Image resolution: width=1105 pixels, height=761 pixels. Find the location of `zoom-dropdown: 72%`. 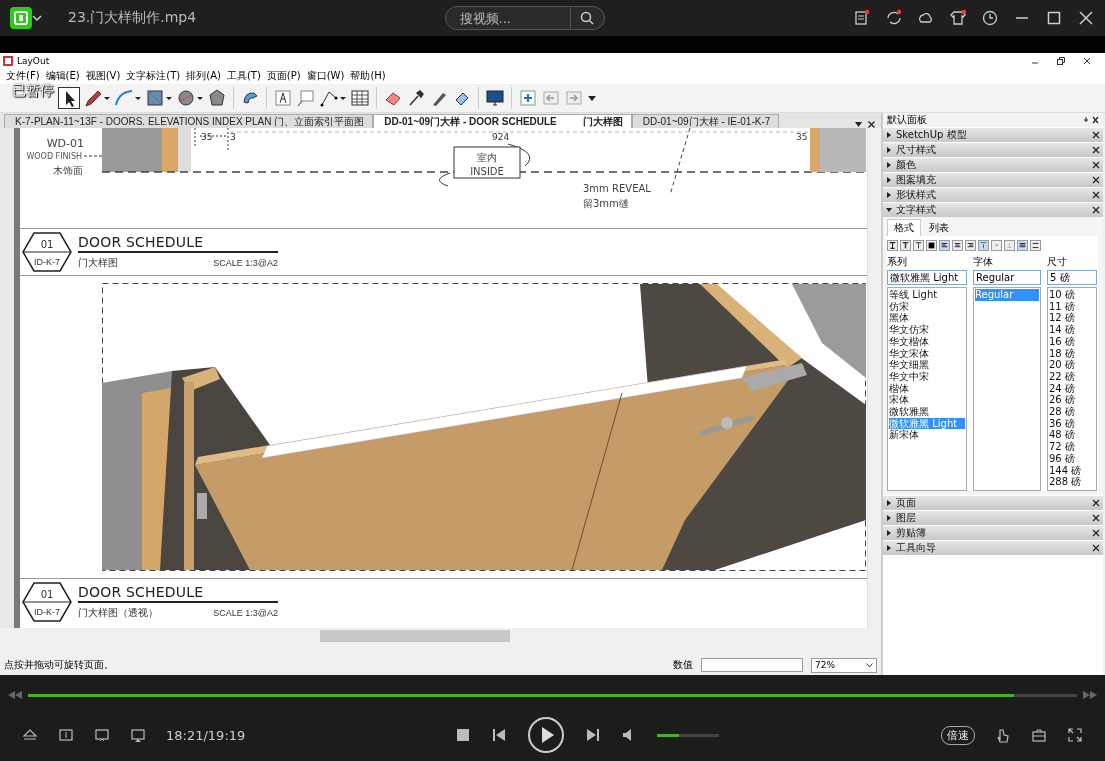

zoom-dropdown: 72% is located at coordinates (844, 665).